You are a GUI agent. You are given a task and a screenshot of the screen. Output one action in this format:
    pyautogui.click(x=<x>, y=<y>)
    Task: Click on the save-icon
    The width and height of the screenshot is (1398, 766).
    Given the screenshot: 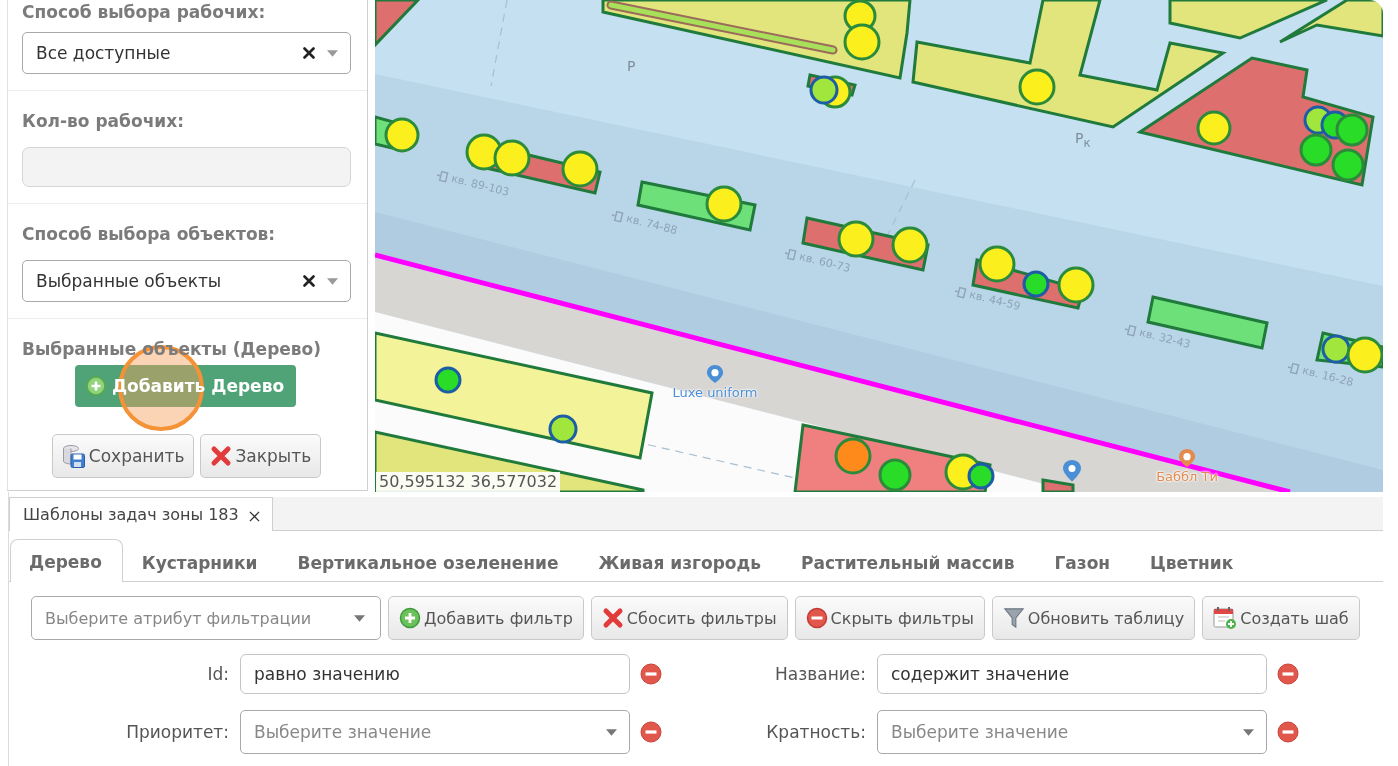 What is the action you would take?
    pyautogui.click(x=73, y=456)
    